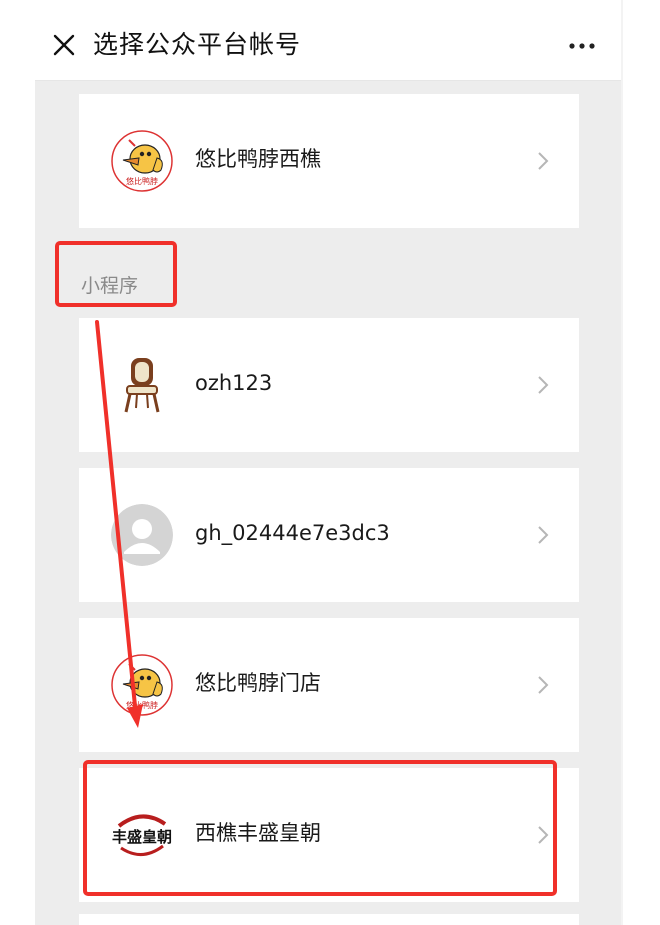  I want to click on account-item-gh-02444e7e3dc3: gh_02444e7e3dc3, so click(329, 535).